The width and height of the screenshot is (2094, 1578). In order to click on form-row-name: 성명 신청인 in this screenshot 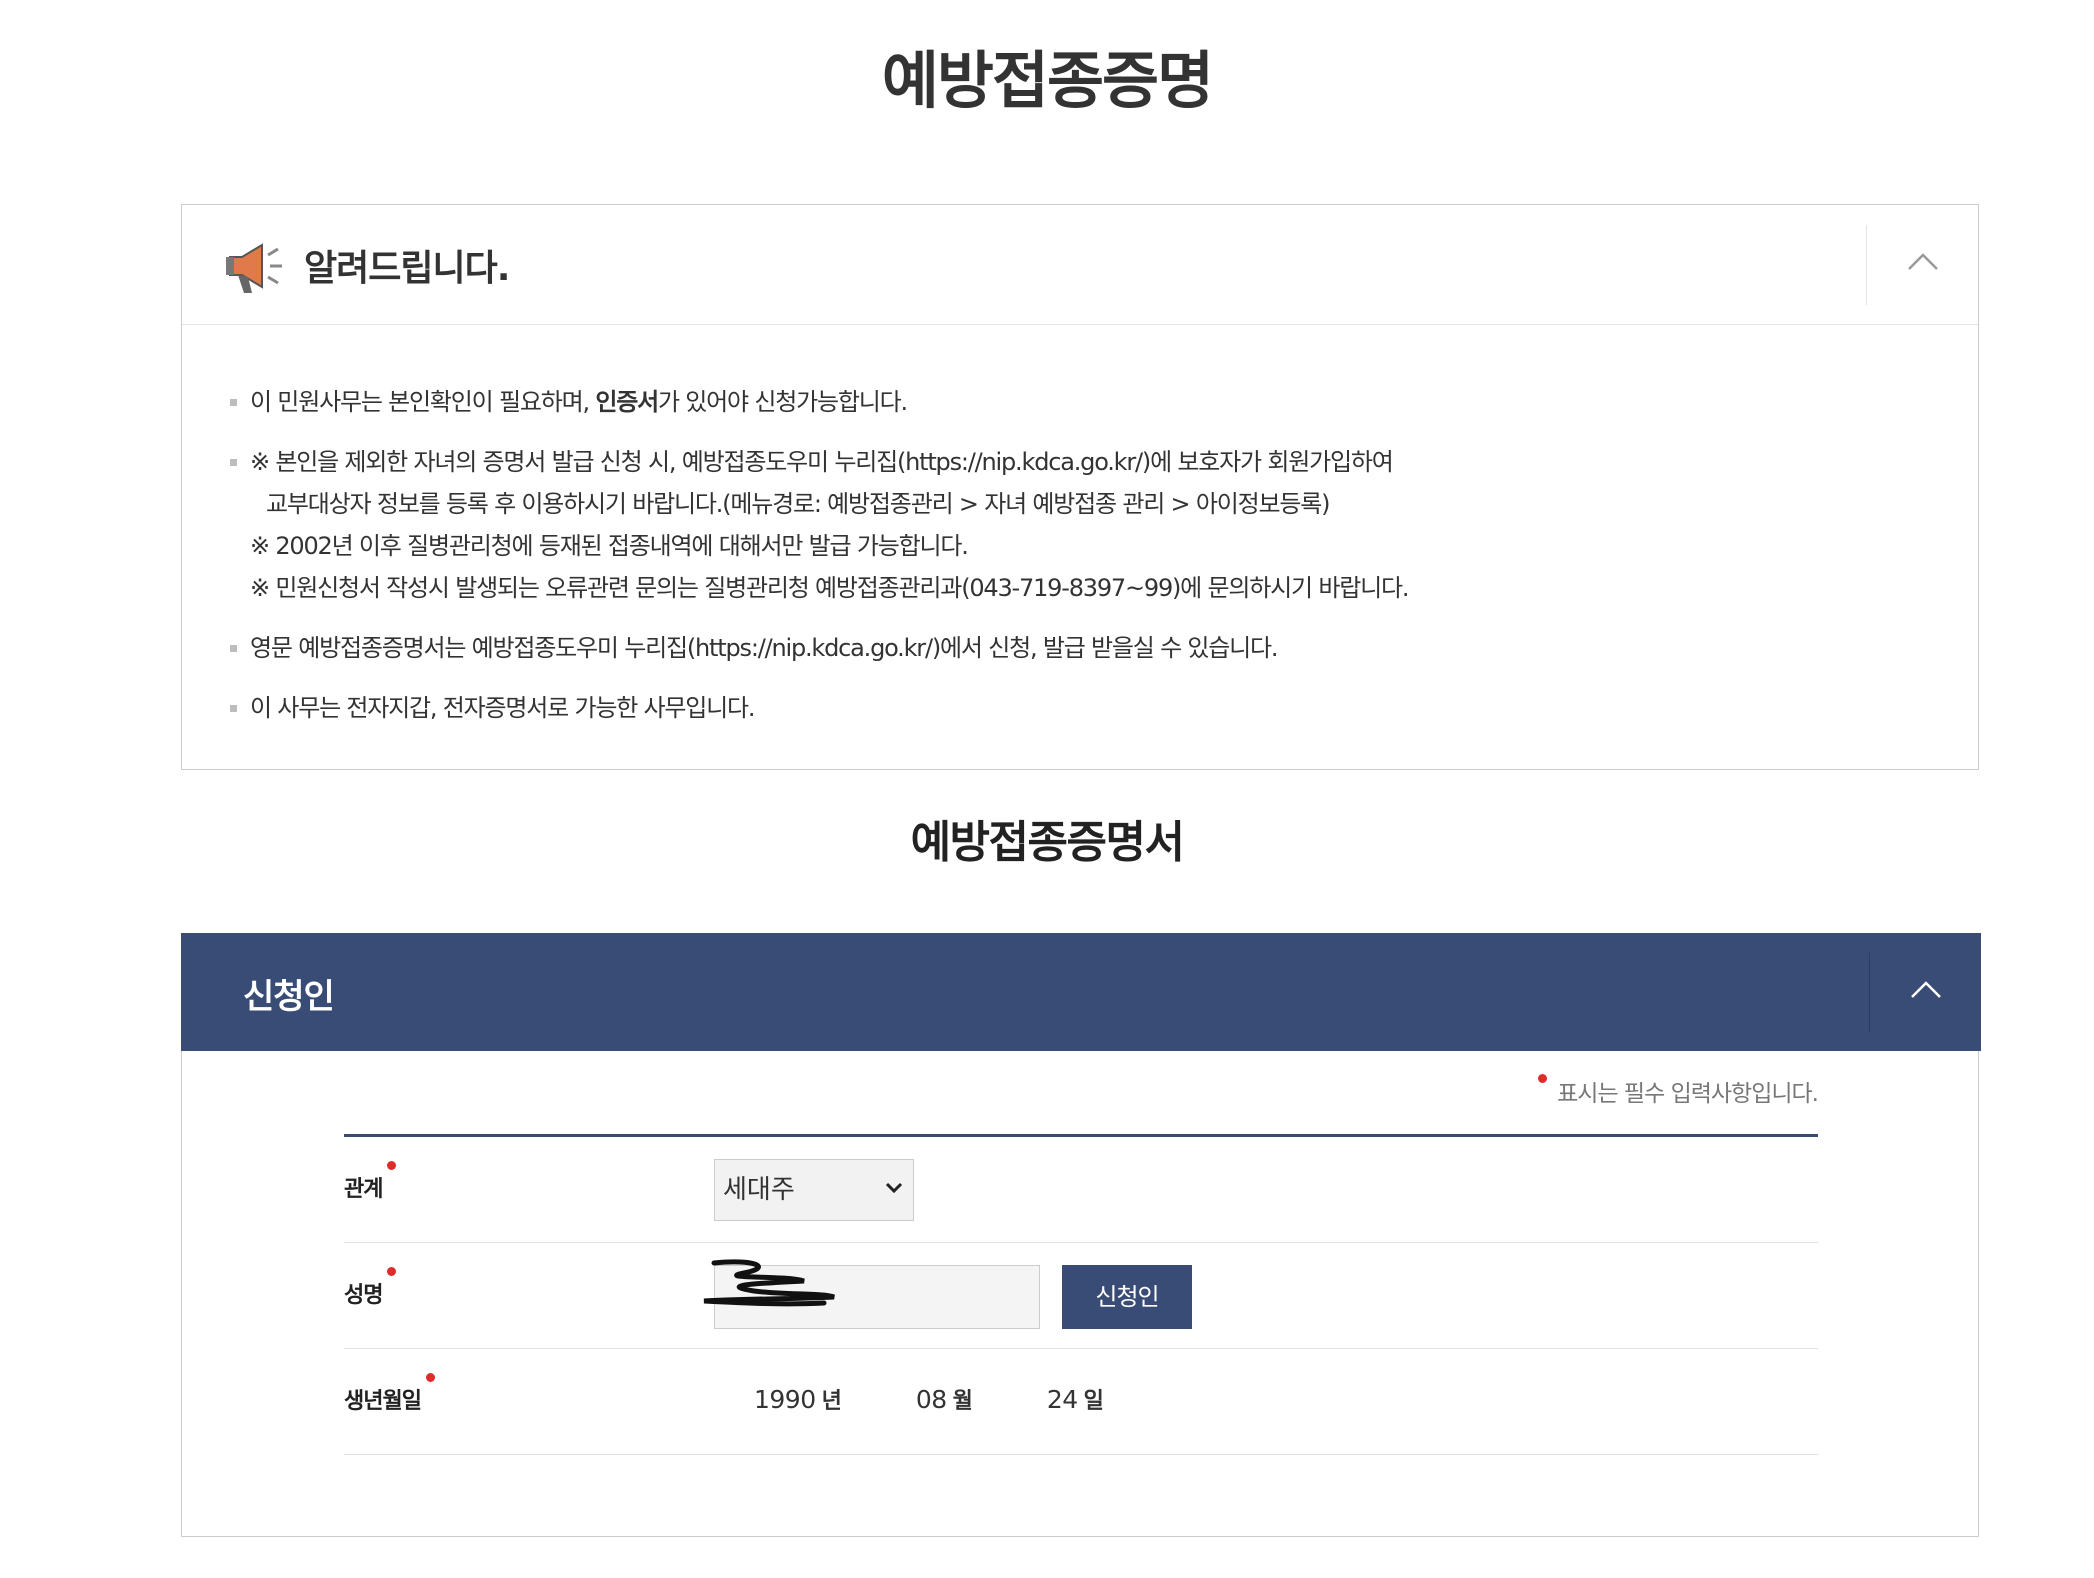, I will do `click(1081, 1296)`.